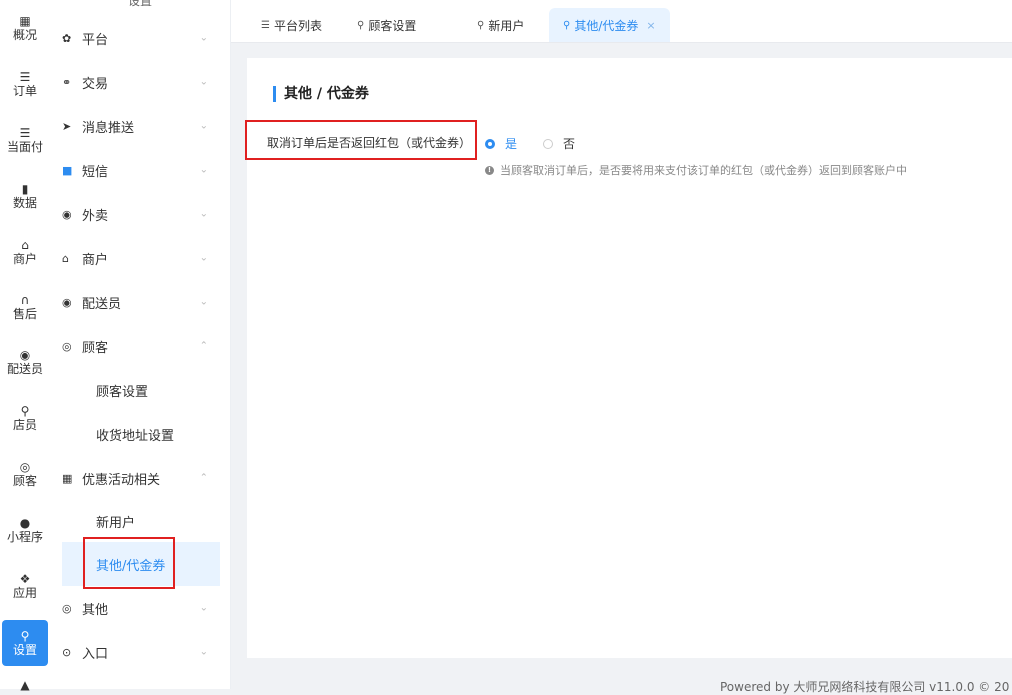 Image resolution: width=1012 pixels, height=695 pixels. I want to click on tab-other-voucher: ⚲ 其他/代金券 ×, so click(609, 25).